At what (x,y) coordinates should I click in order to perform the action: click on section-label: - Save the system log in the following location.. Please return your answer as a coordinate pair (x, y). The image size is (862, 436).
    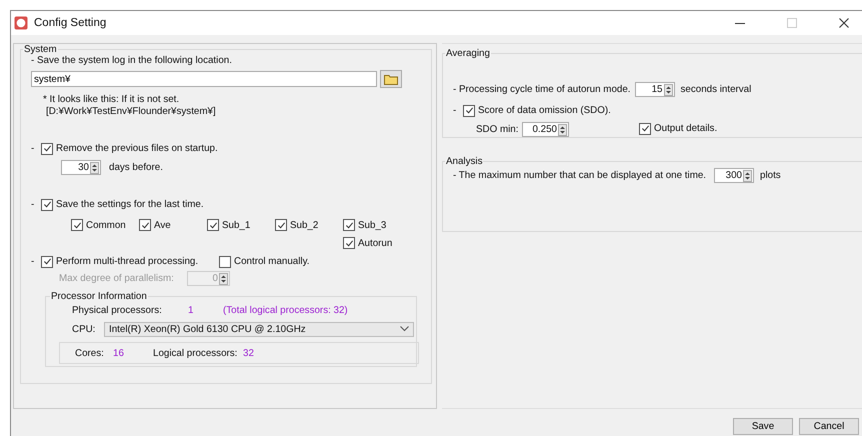
    Looking at the image, I should click on (132, 60).